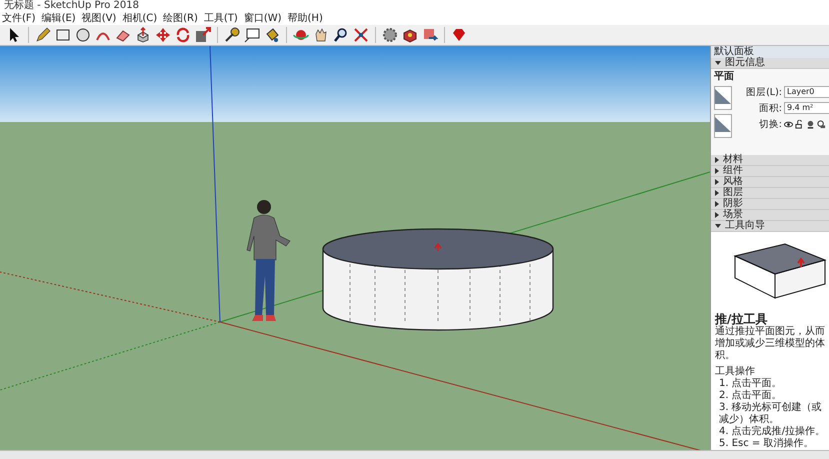  I want to click on operation-step: 4. 点击完成推/拉操作。, so click(770, 432).